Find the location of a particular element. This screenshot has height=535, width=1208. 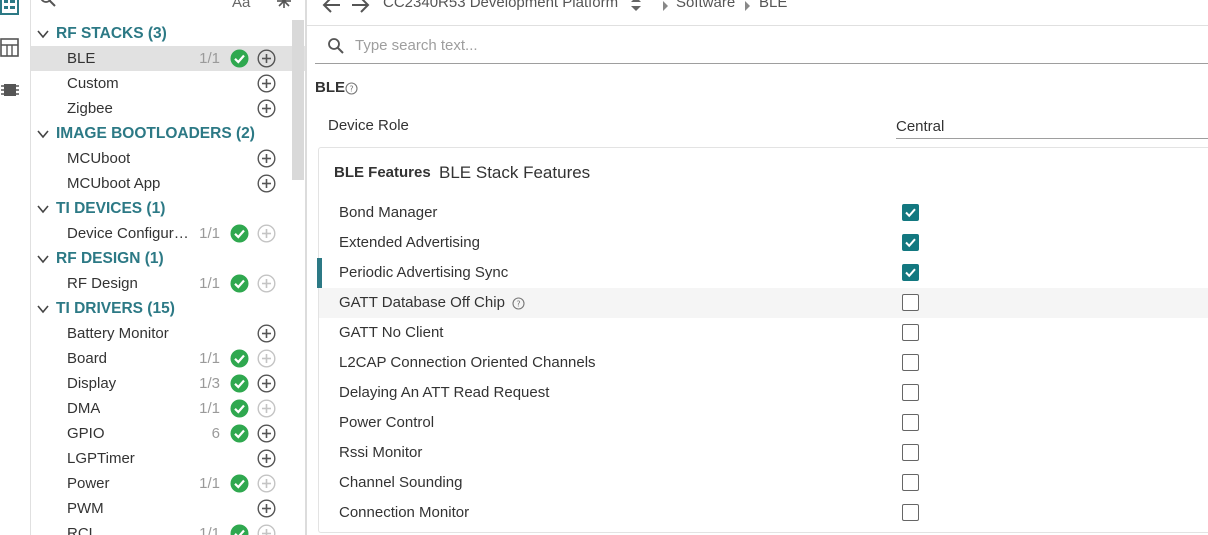

instance-count: 1/1 is located at coordinates (209, 58).